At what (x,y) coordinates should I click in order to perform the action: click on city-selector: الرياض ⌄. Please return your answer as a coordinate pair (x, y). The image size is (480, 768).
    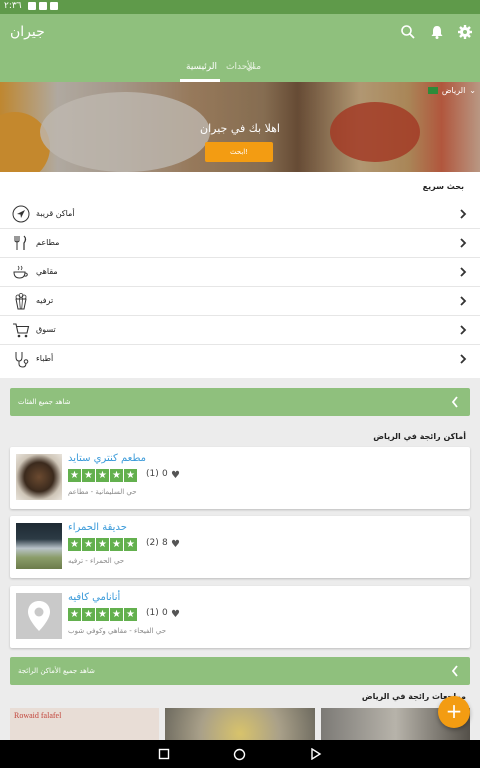
    Looking at the image, I should click on (451, 90).